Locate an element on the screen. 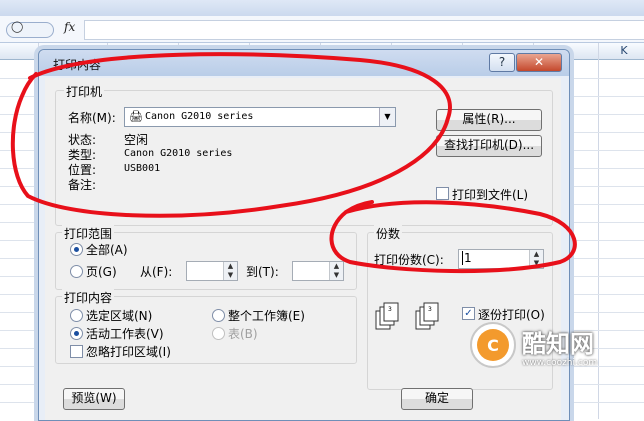 The height and width of the screenshot is (421, 644). preview-button: 预览(W) is located at coordinates (94, 399).